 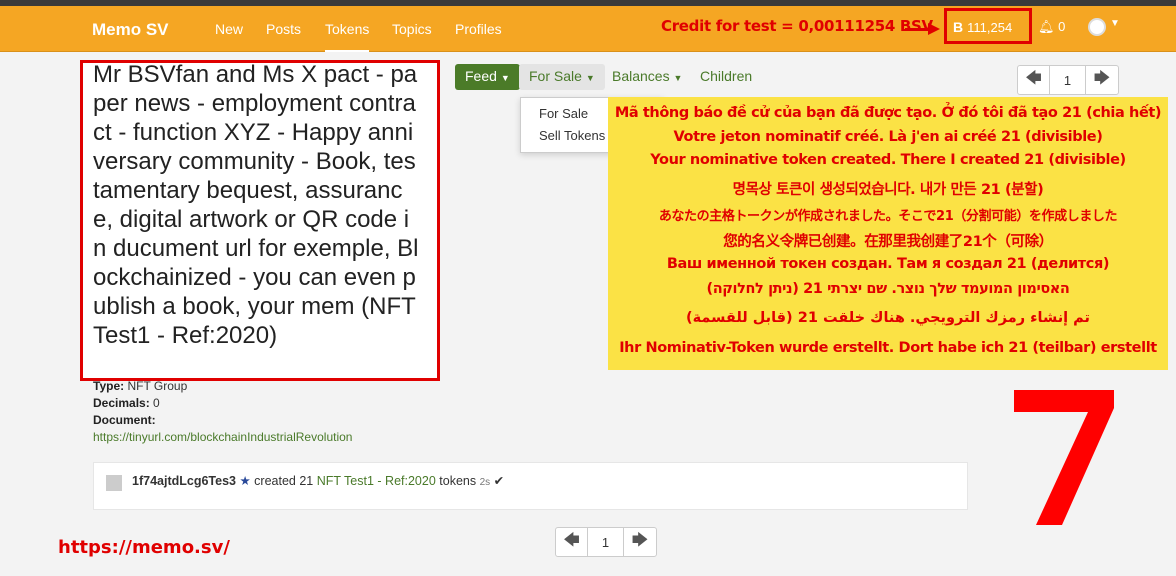 What do you see at coordinates (245, 481) in the screenshot?
I see `star-icon: ★` at bounding box center [245, 481].